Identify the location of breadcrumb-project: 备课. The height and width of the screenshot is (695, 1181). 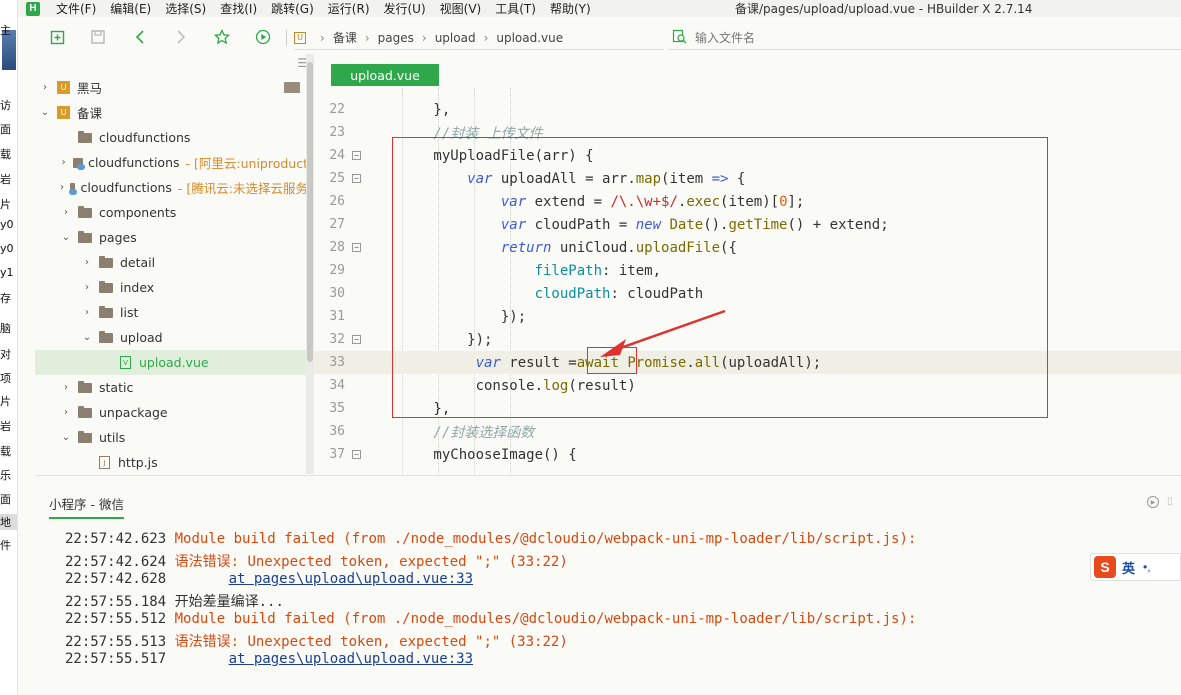
(345, 37).